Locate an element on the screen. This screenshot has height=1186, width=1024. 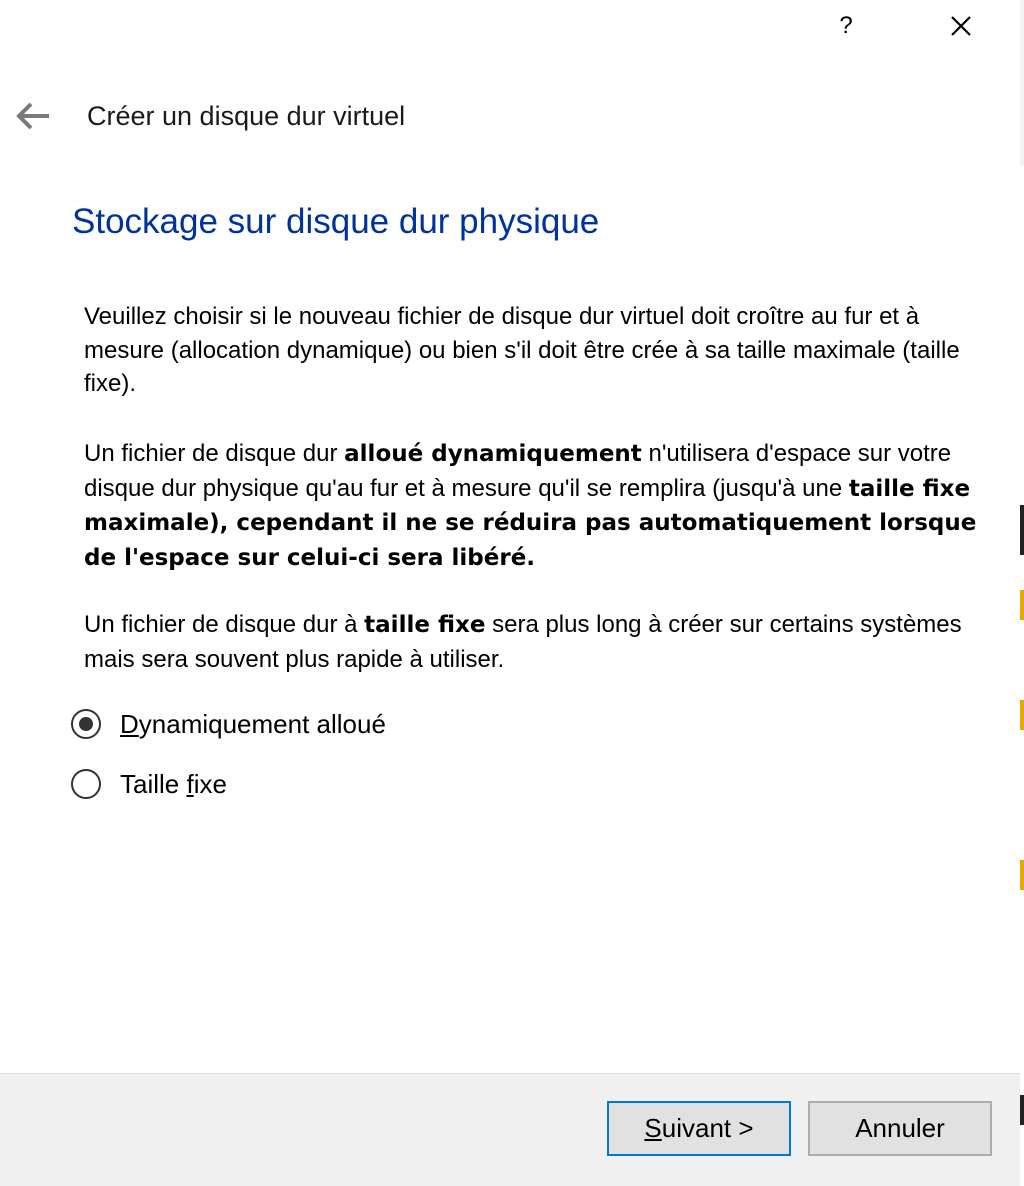
radio-fixed-label-after: ixe is located at coordinates (210, 783).